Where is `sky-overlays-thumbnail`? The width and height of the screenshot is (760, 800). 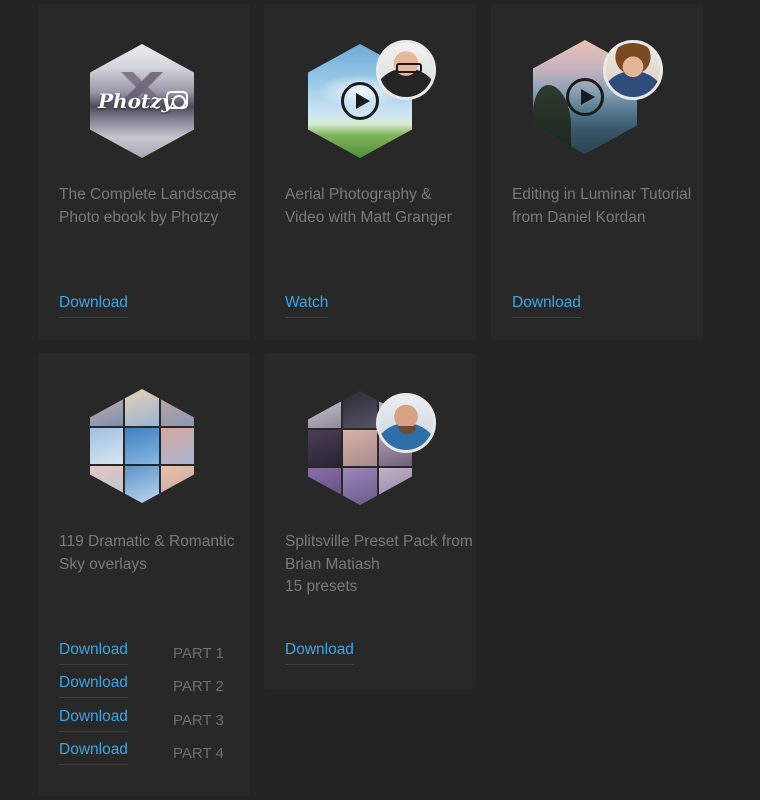
sky-overlays-thumbnail is located at coordinates (142, 446).